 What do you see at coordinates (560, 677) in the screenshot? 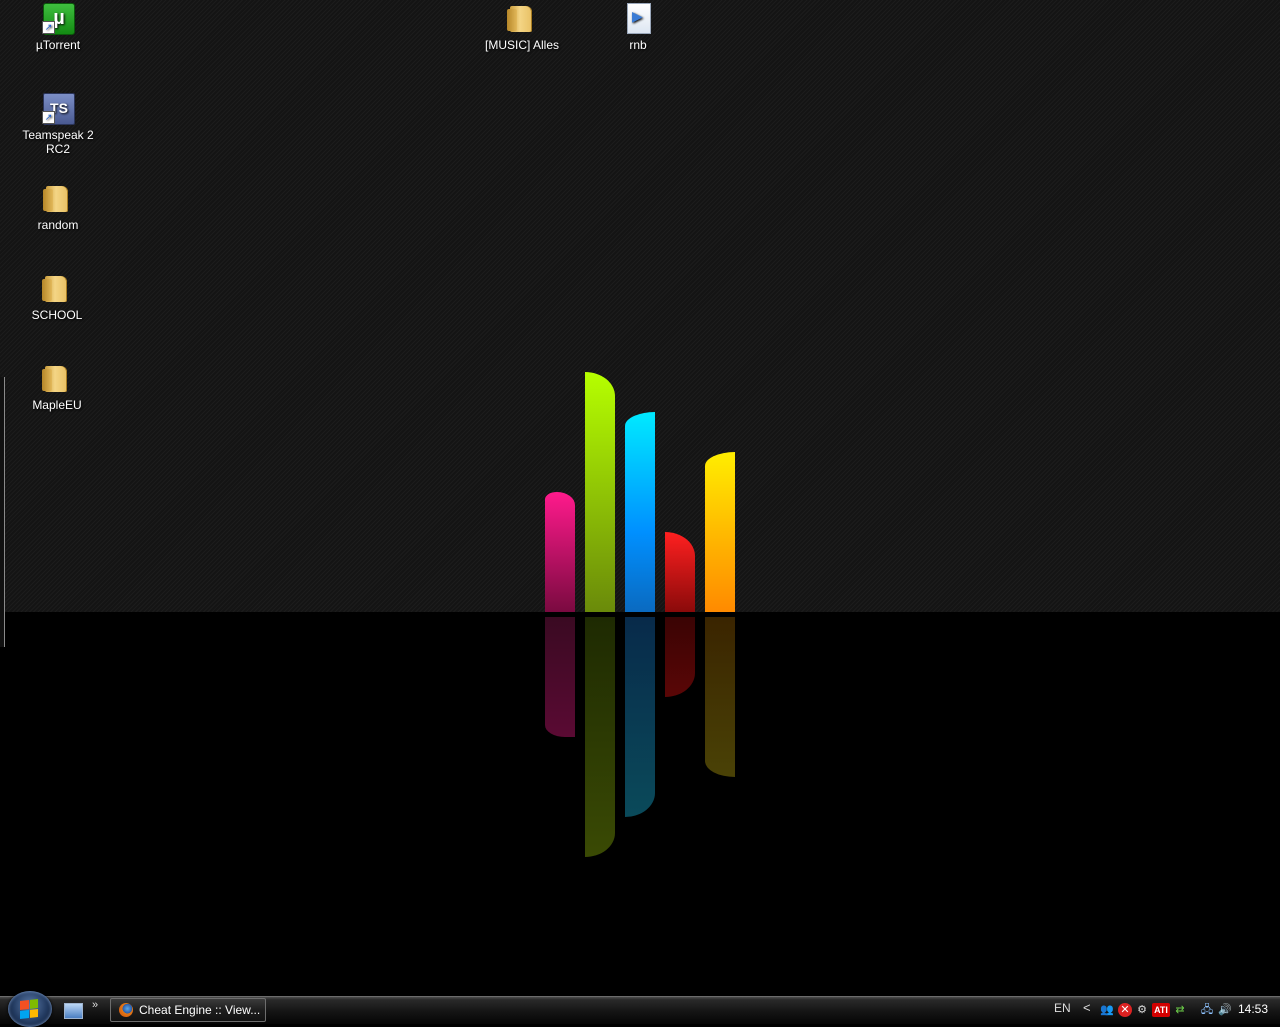
I see `wallpaper-reflection-pink` at bounding box center [560, 677].